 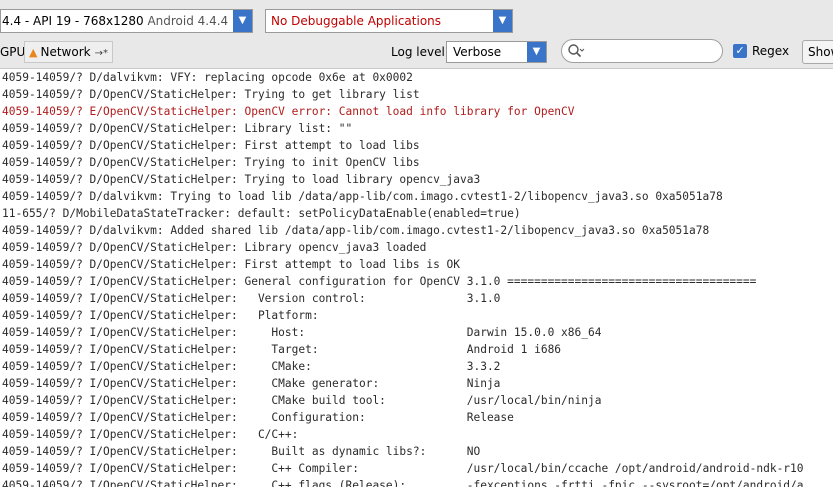 I want to click on search-input, so click(x=642, y=51).